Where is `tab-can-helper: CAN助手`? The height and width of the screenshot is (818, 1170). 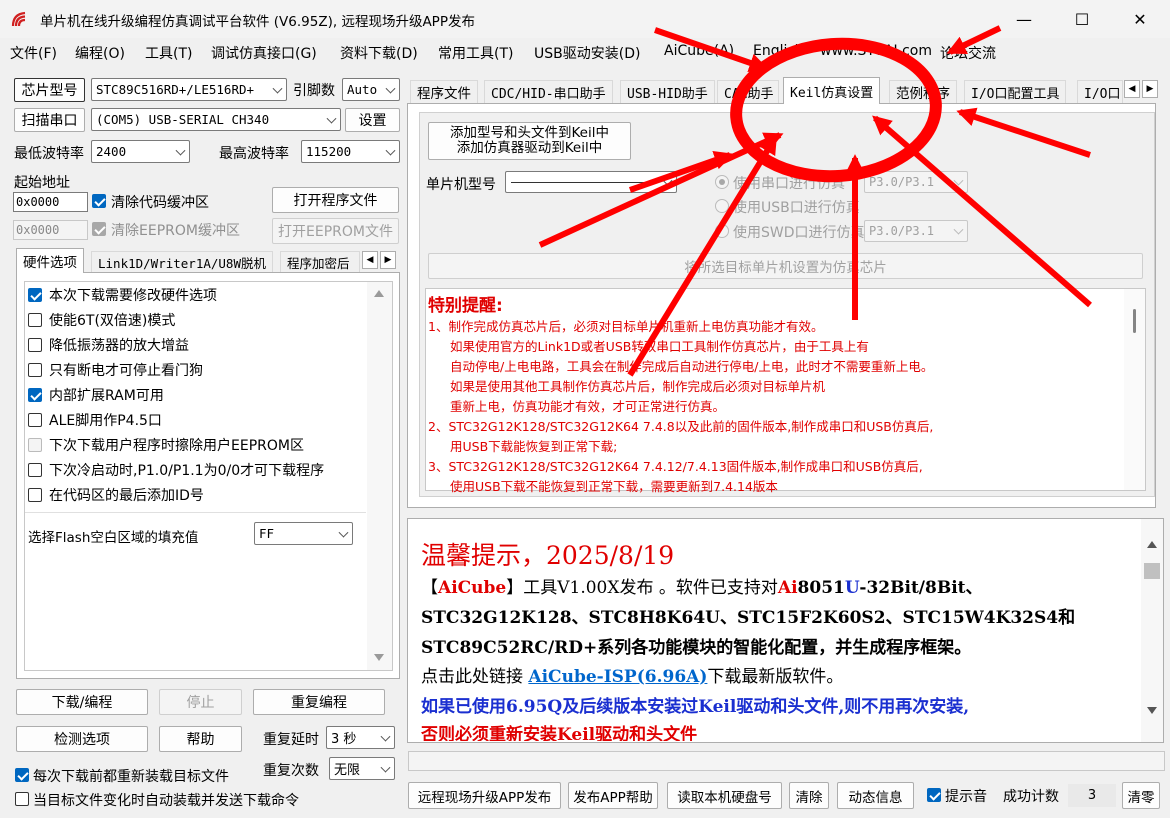
tab-can-helper: CAN助手 is located at coordinates (748, 91).